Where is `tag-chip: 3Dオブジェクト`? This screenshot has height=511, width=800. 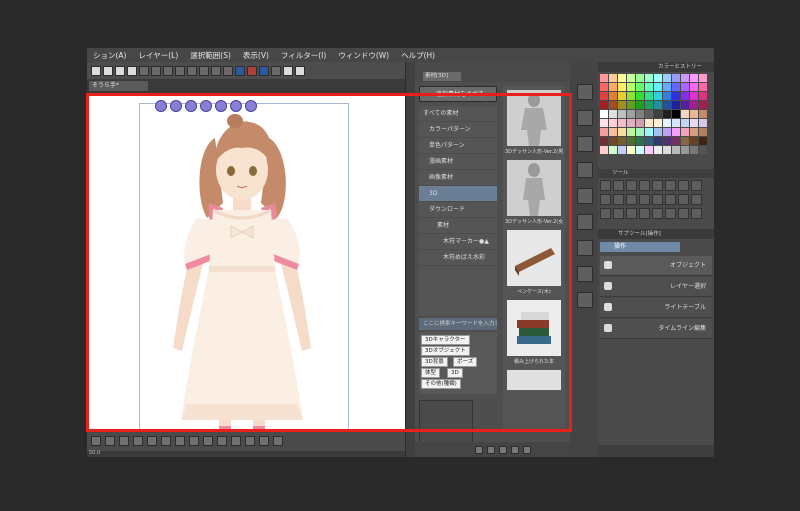
tag-chip: 3Dオブジェクト is located at coordinates (445, 351).